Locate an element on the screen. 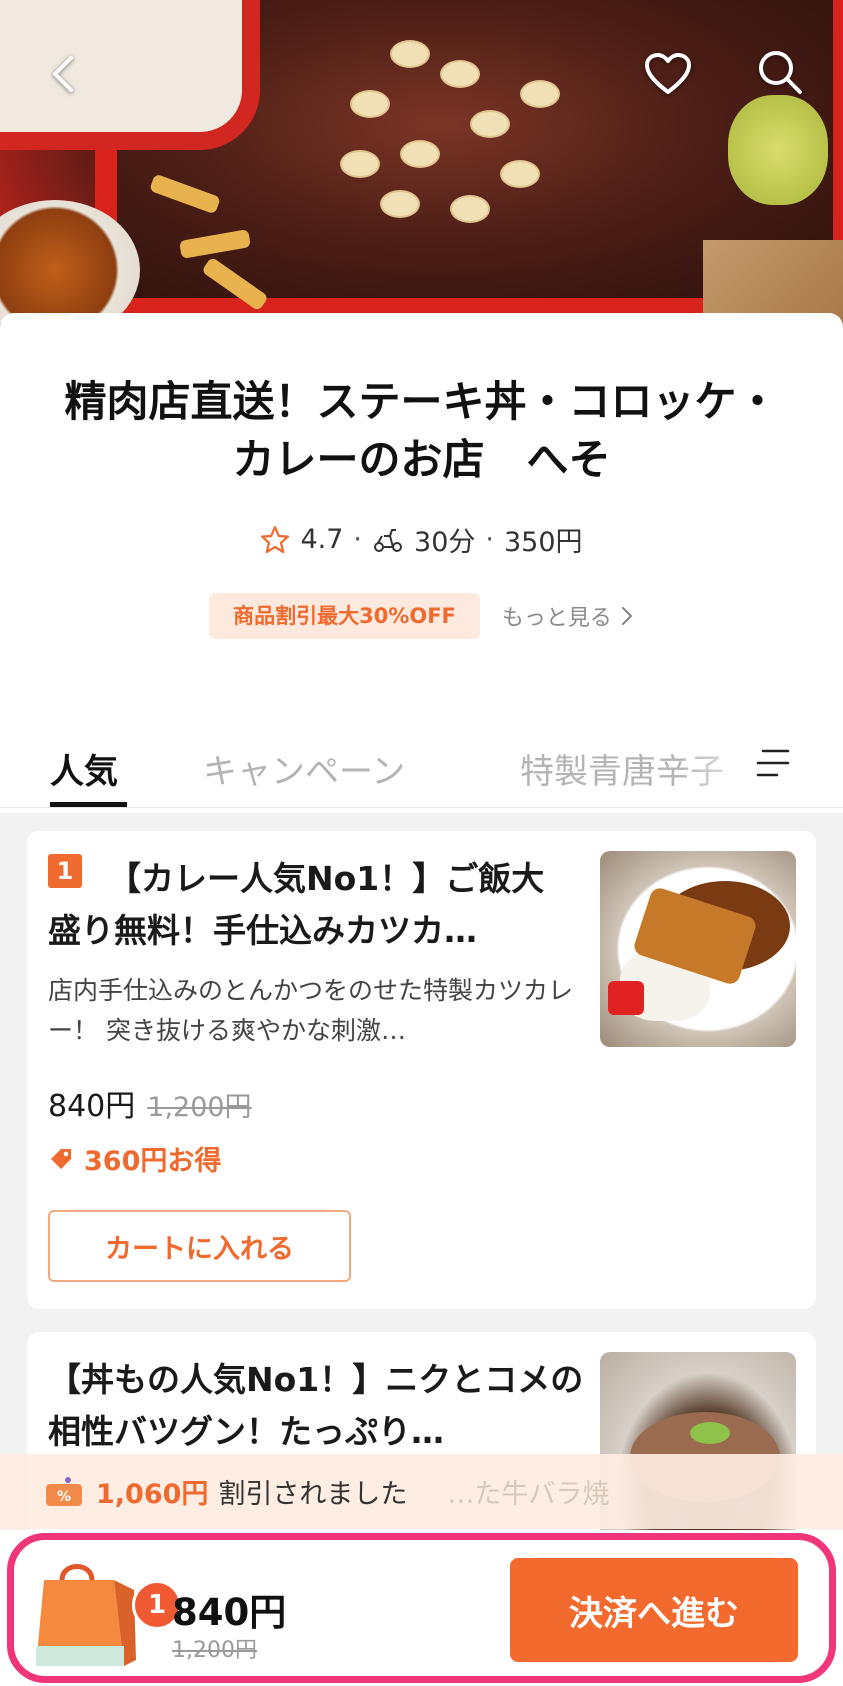 The width and height of the screenshot is (843, 1686). cart-total: 840円 is located at coordinates (229, 1612).